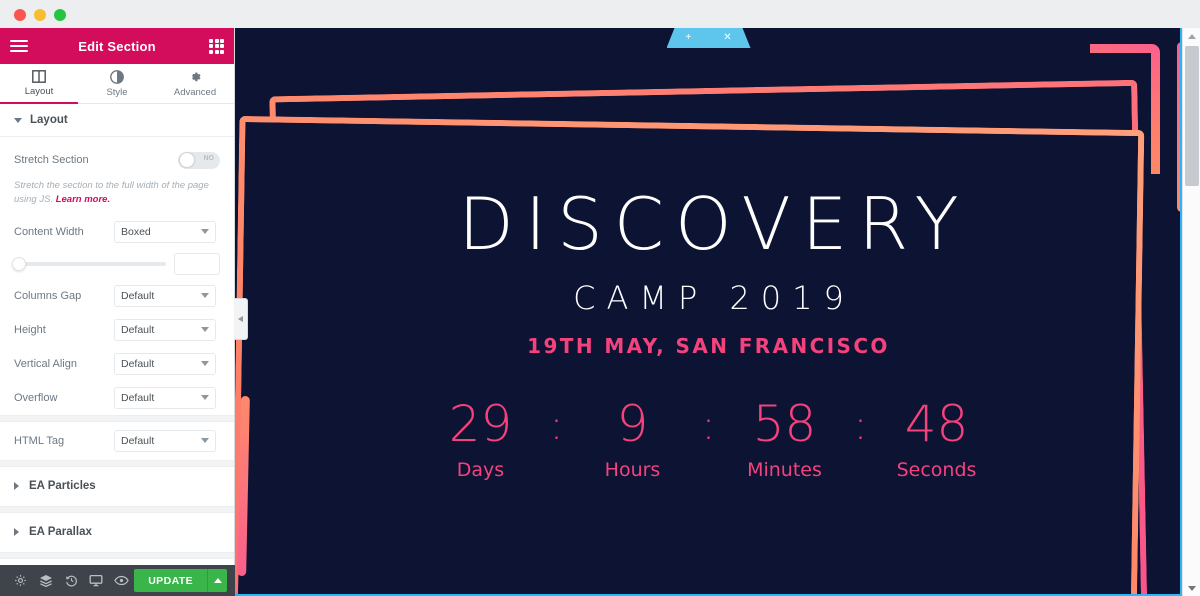  Describe the element at coordinates (30, 329) in the screenshot. I see `height-label: Height` at that location.